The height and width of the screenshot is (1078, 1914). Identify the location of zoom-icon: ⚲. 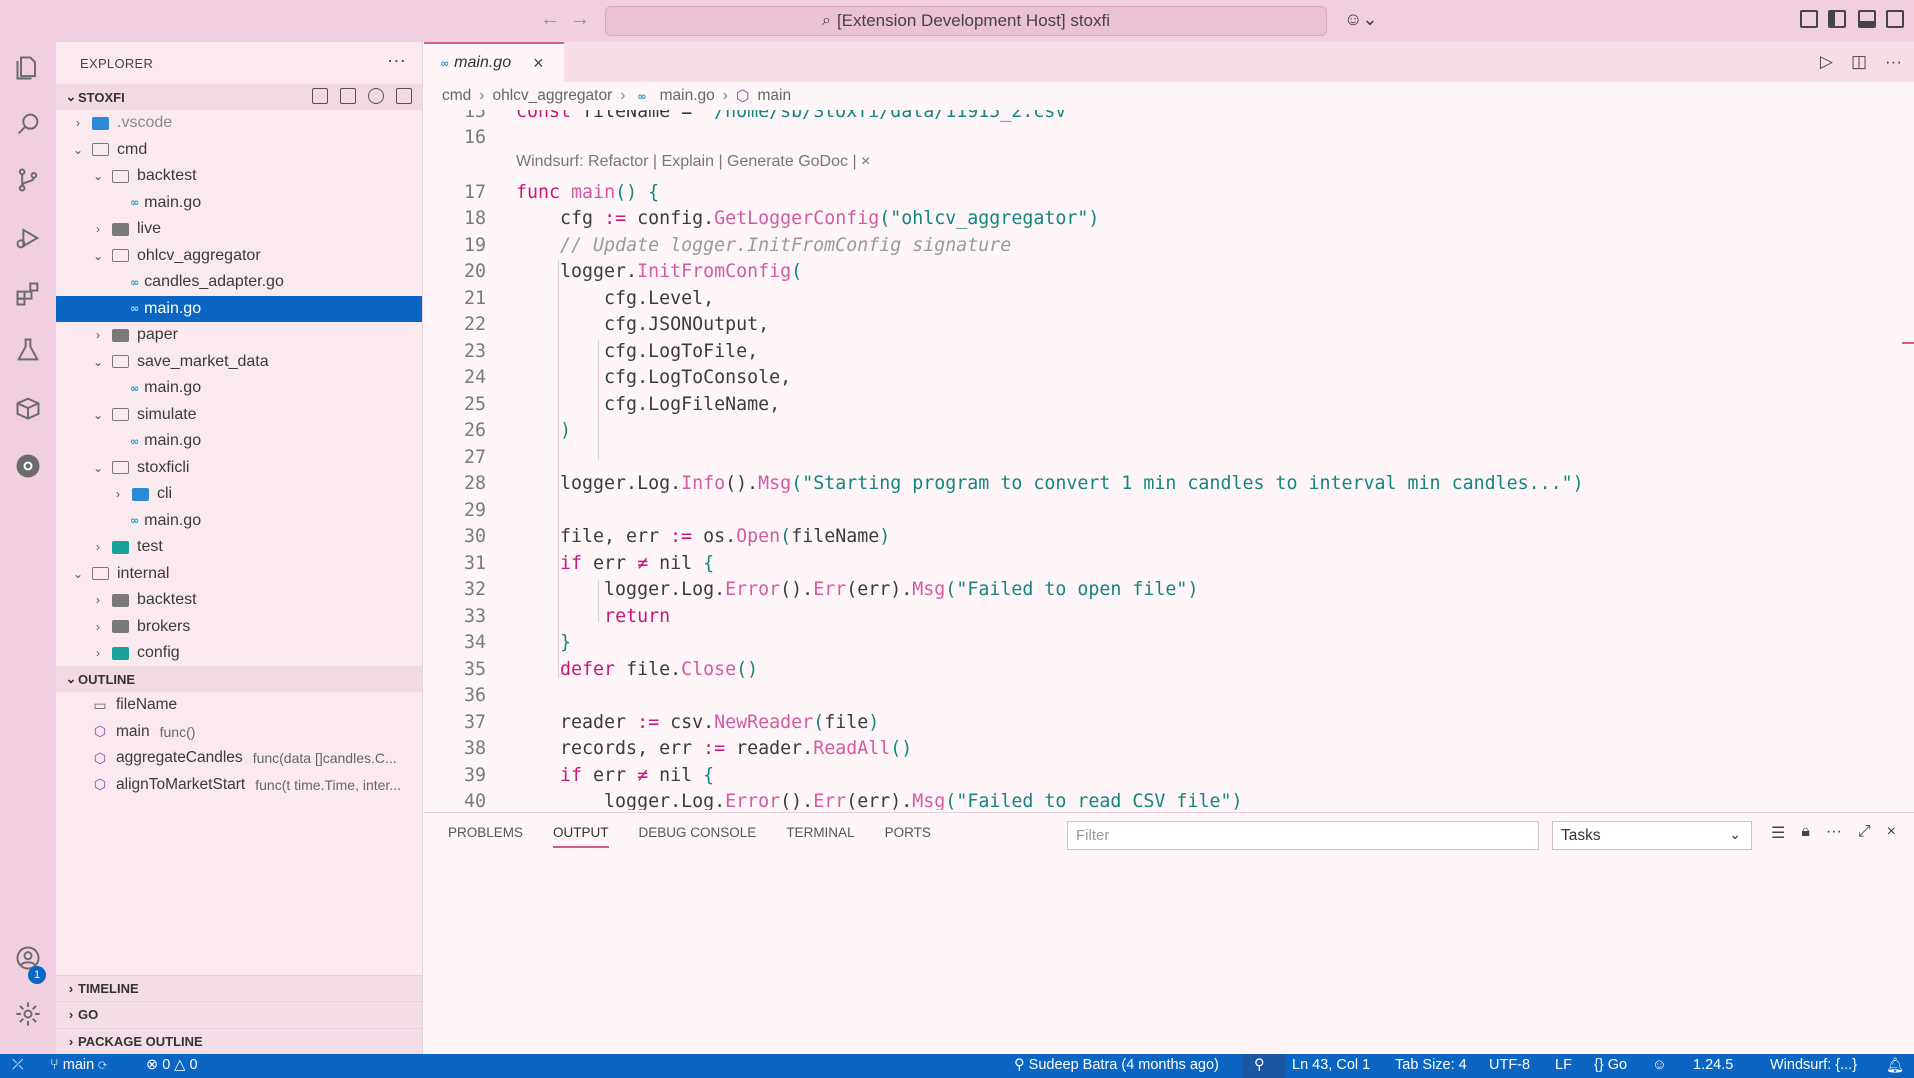
(1259, 1065).